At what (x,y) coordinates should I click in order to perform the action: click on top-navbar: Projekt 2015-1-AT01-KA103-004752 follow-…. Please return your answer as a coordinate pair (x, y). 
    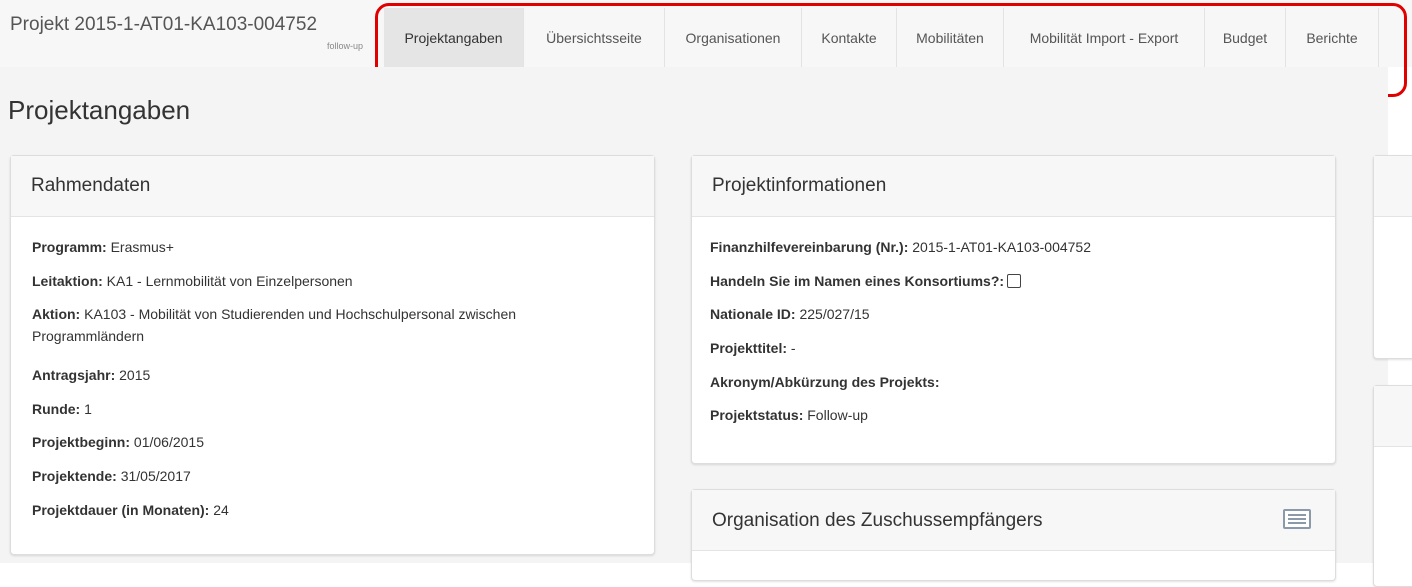
    Looking at the image, I should click on (706, 33).